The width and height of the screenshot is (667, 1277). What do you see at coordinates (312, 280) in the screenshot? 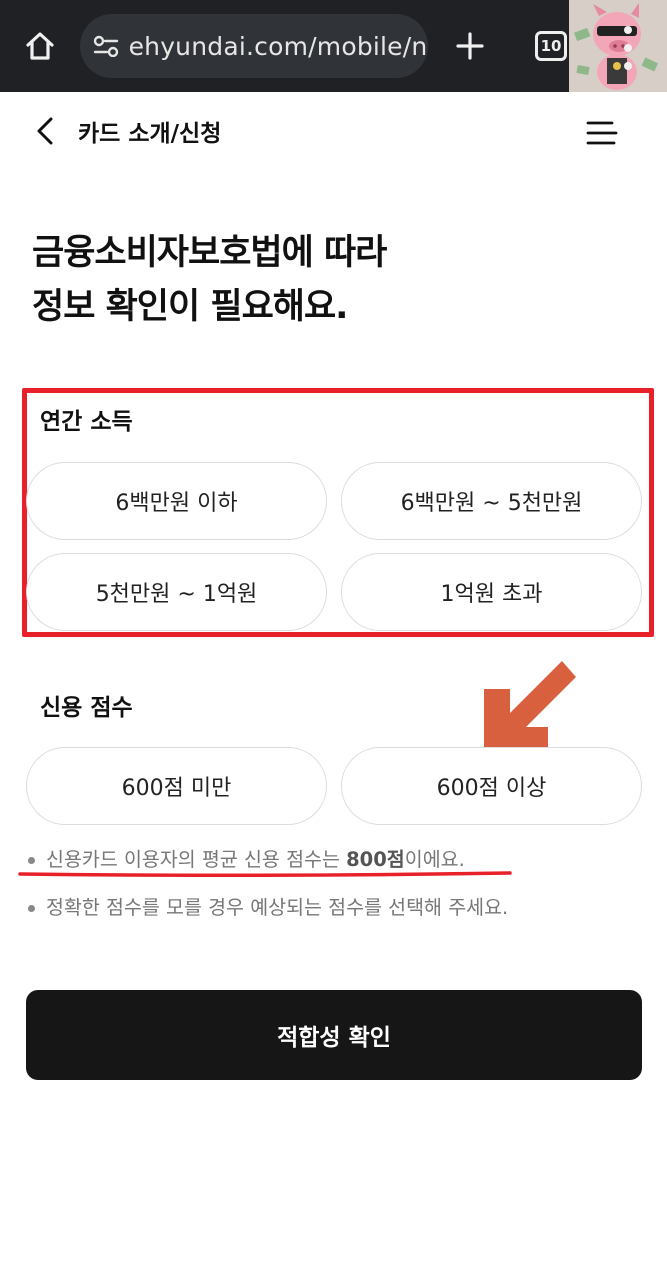
I see `main-heading: 금융소비자보호법에 따라 정보 확인이 필요해요.` at bounding box center [312, 280].